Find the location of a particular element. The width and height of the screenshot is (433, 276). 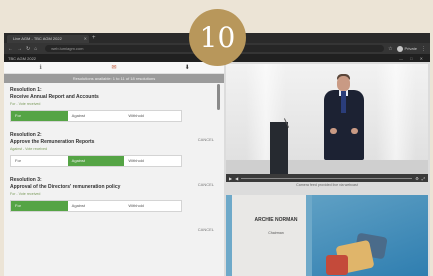

back-icon: ← is located at coordinates (10, 49).